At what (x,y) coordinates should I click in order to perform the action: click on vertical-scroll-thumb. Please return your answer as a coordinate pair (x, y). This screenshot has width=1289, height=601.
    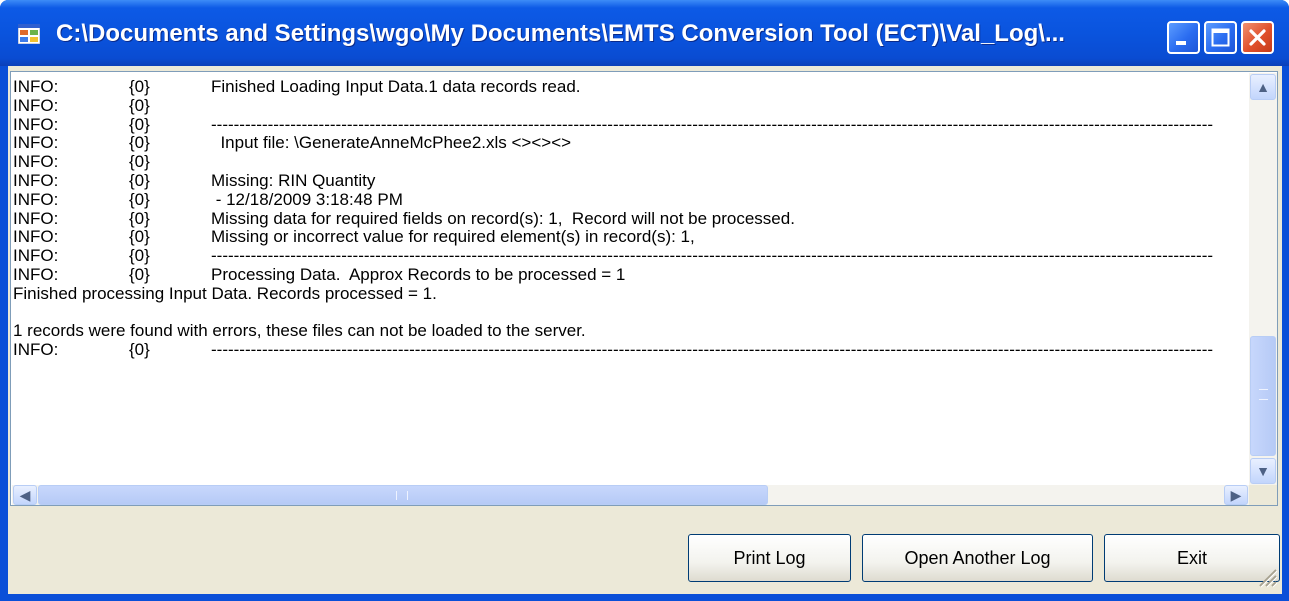
    Looking at the image, I should click on (1263, 396).